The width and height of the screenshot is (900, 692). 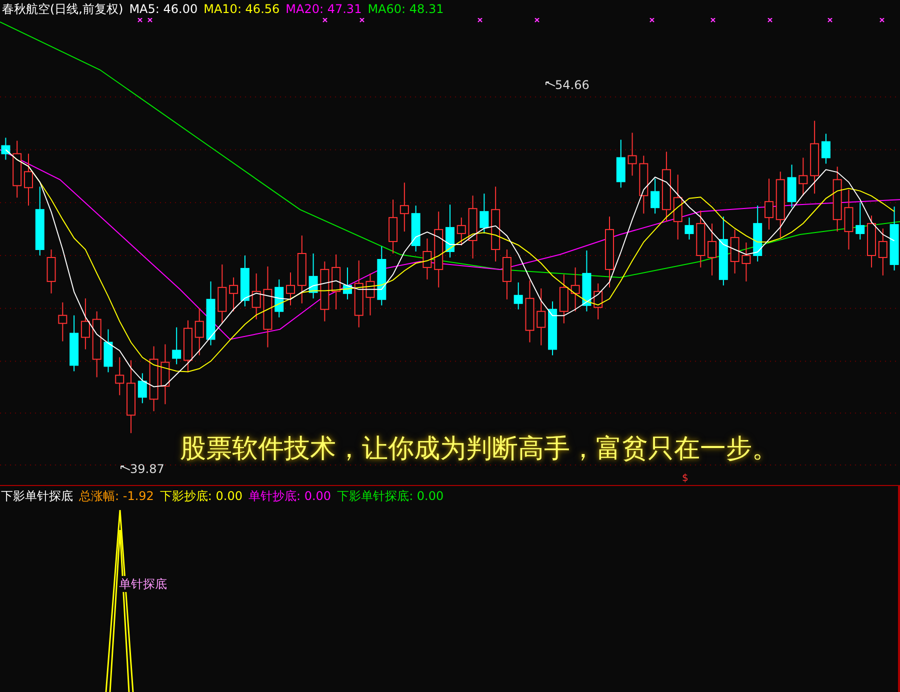 What do you see at coordinates (324, 9) in the screenshot?
I see `moving-average-value: MA20: 47.31` at bounding box center [324, 9].